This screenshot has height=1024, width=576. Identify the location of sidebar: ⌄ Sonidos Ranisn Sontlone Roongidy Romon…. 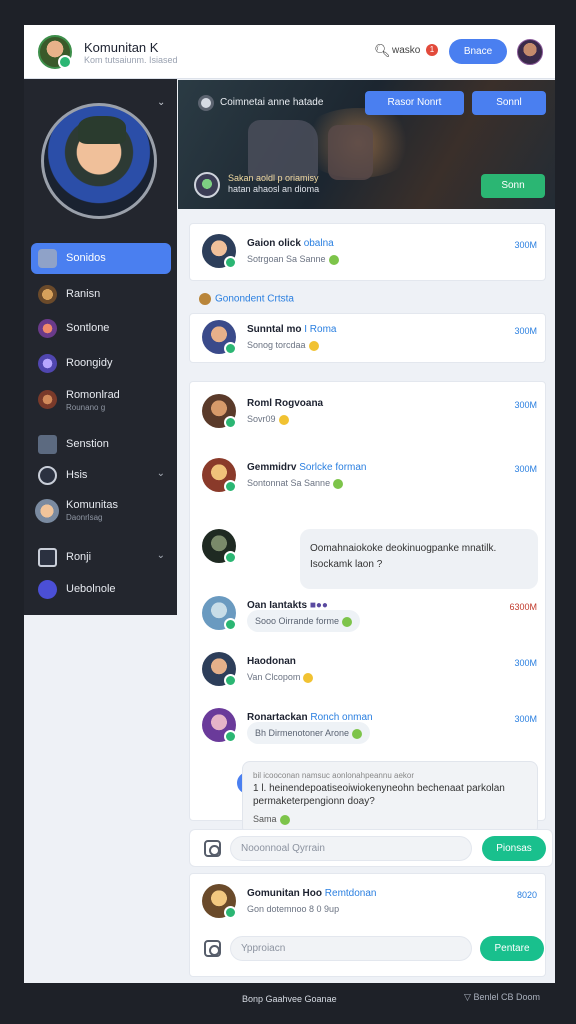
(100, 347).